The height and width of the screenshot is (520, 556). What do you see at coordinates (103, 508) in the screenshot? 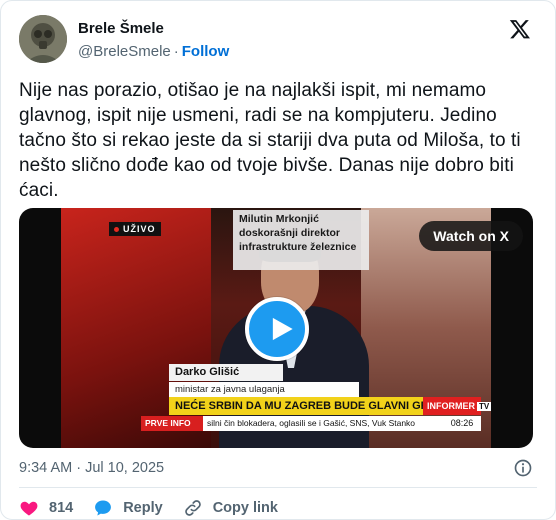
I see `reply-bubble-icon` at bounding box center [103, 508].